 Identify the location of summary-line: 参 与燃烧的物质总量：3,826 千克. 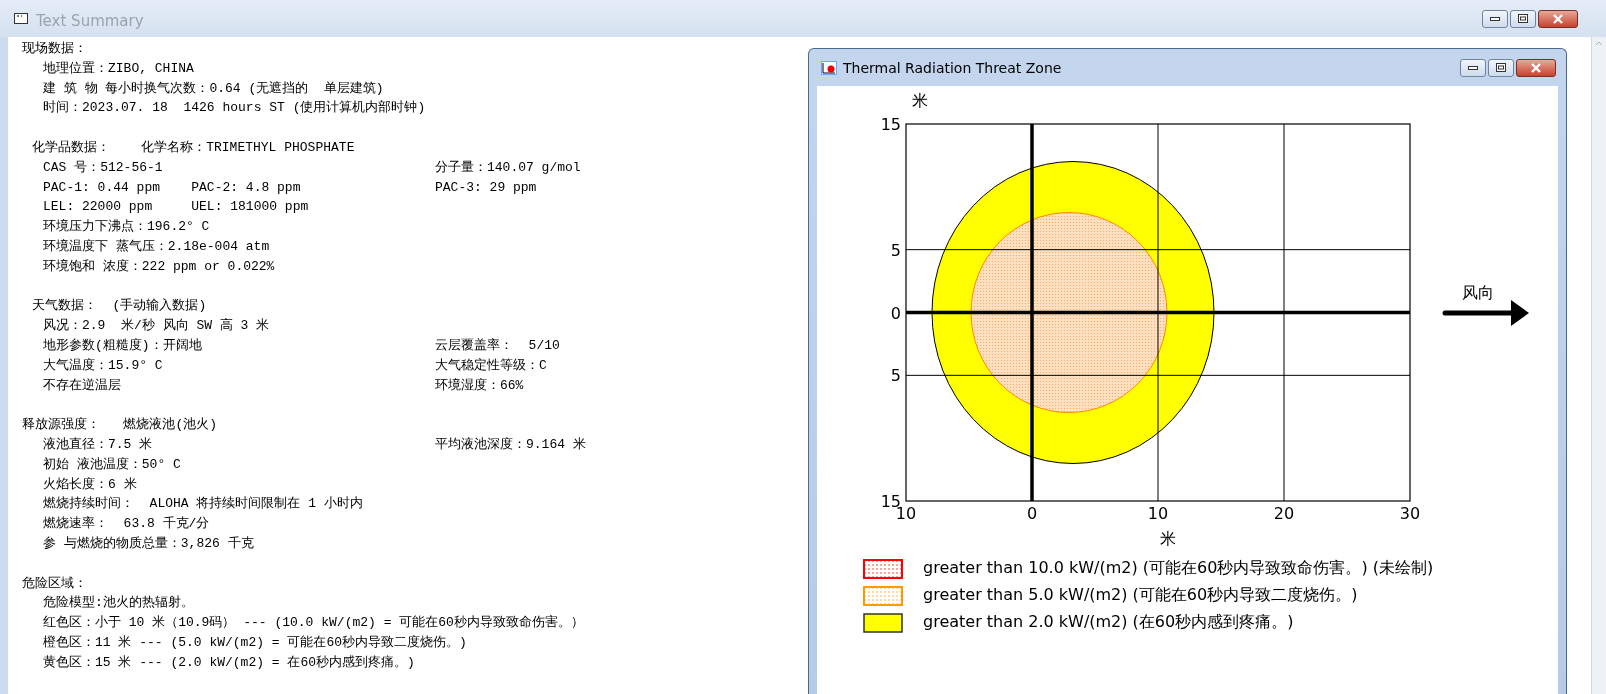
(148, 543).